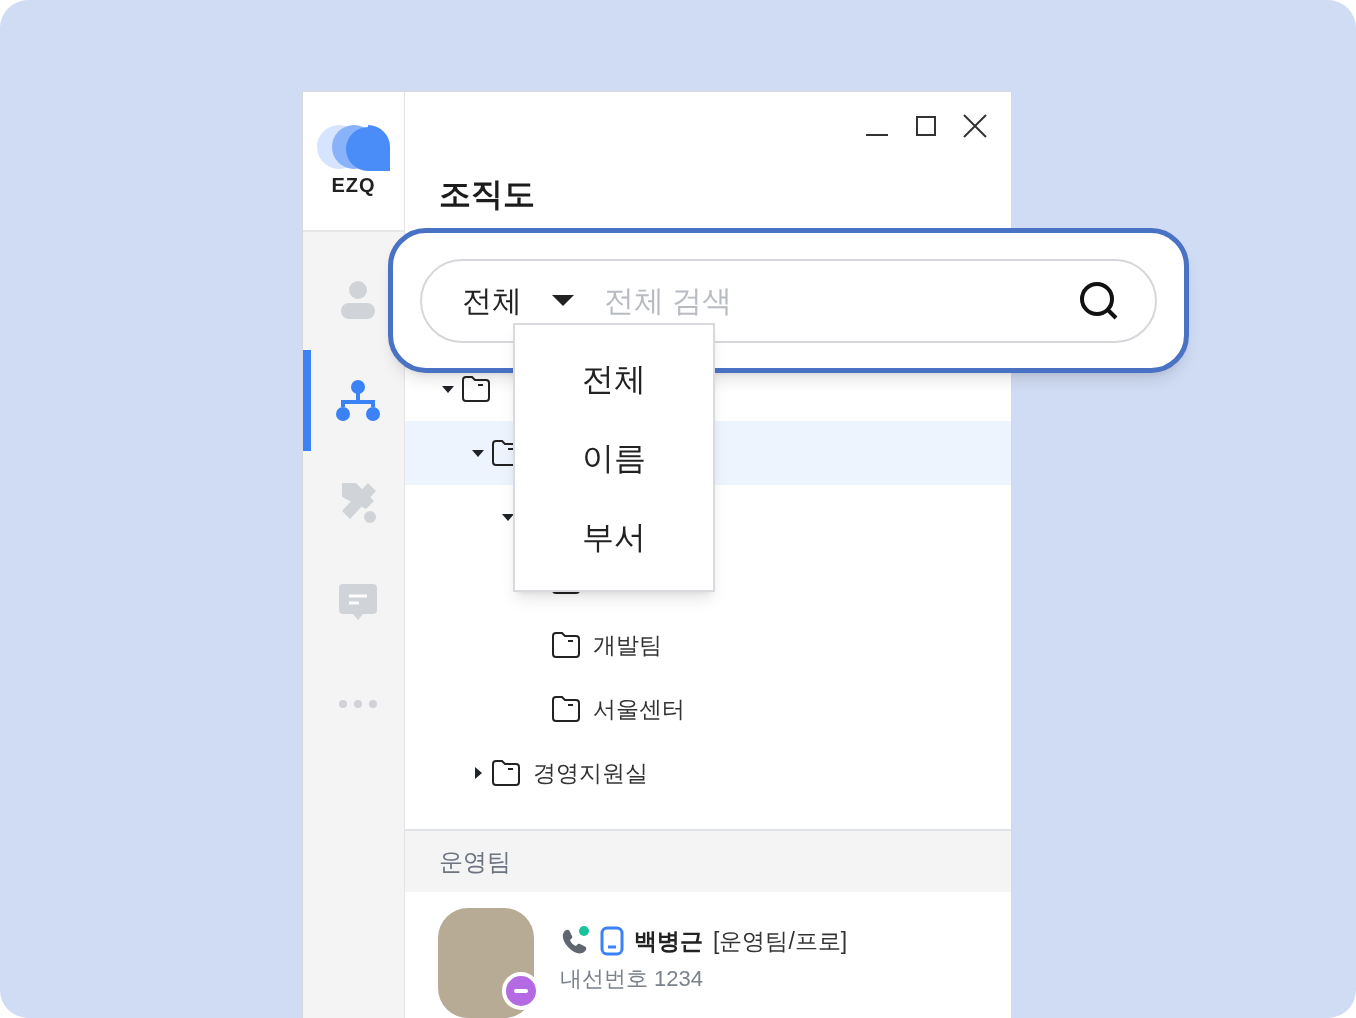 The image size is (1356, 1018). What do you see at coordinates (627, 645) in the screenshot?
I see `tree-label: 개발팀` at bounding box center [627, 645].